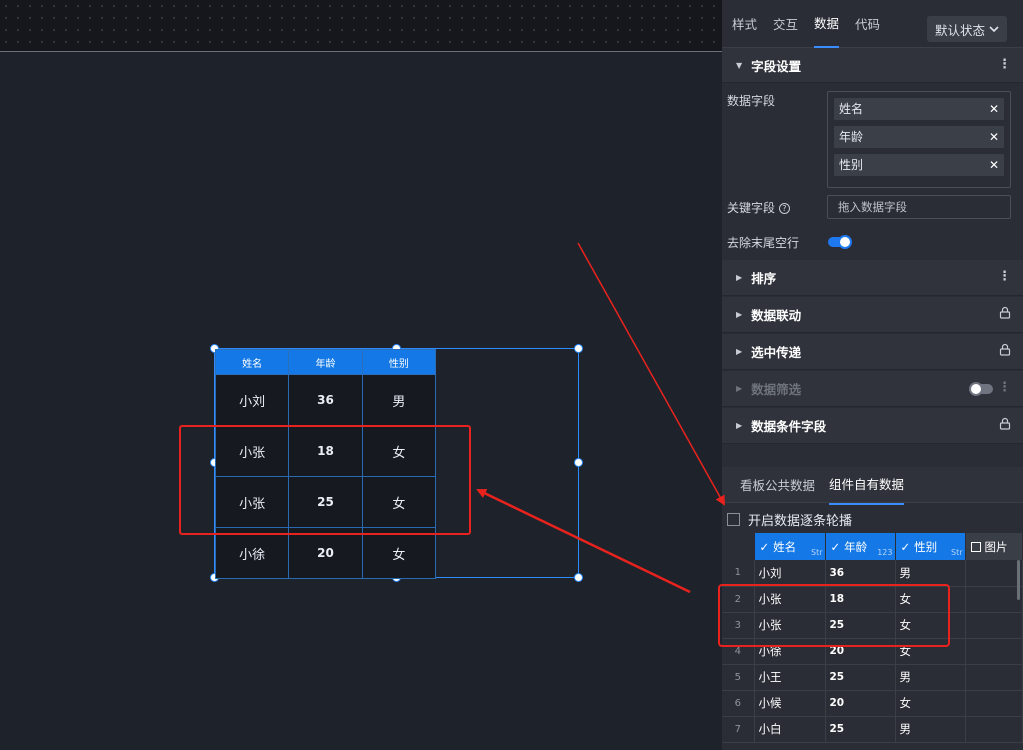 Image resolution: width=1023 pixels, height=750 pixels. I want to click on field-chip-label: 姓名, so click(851, 109).